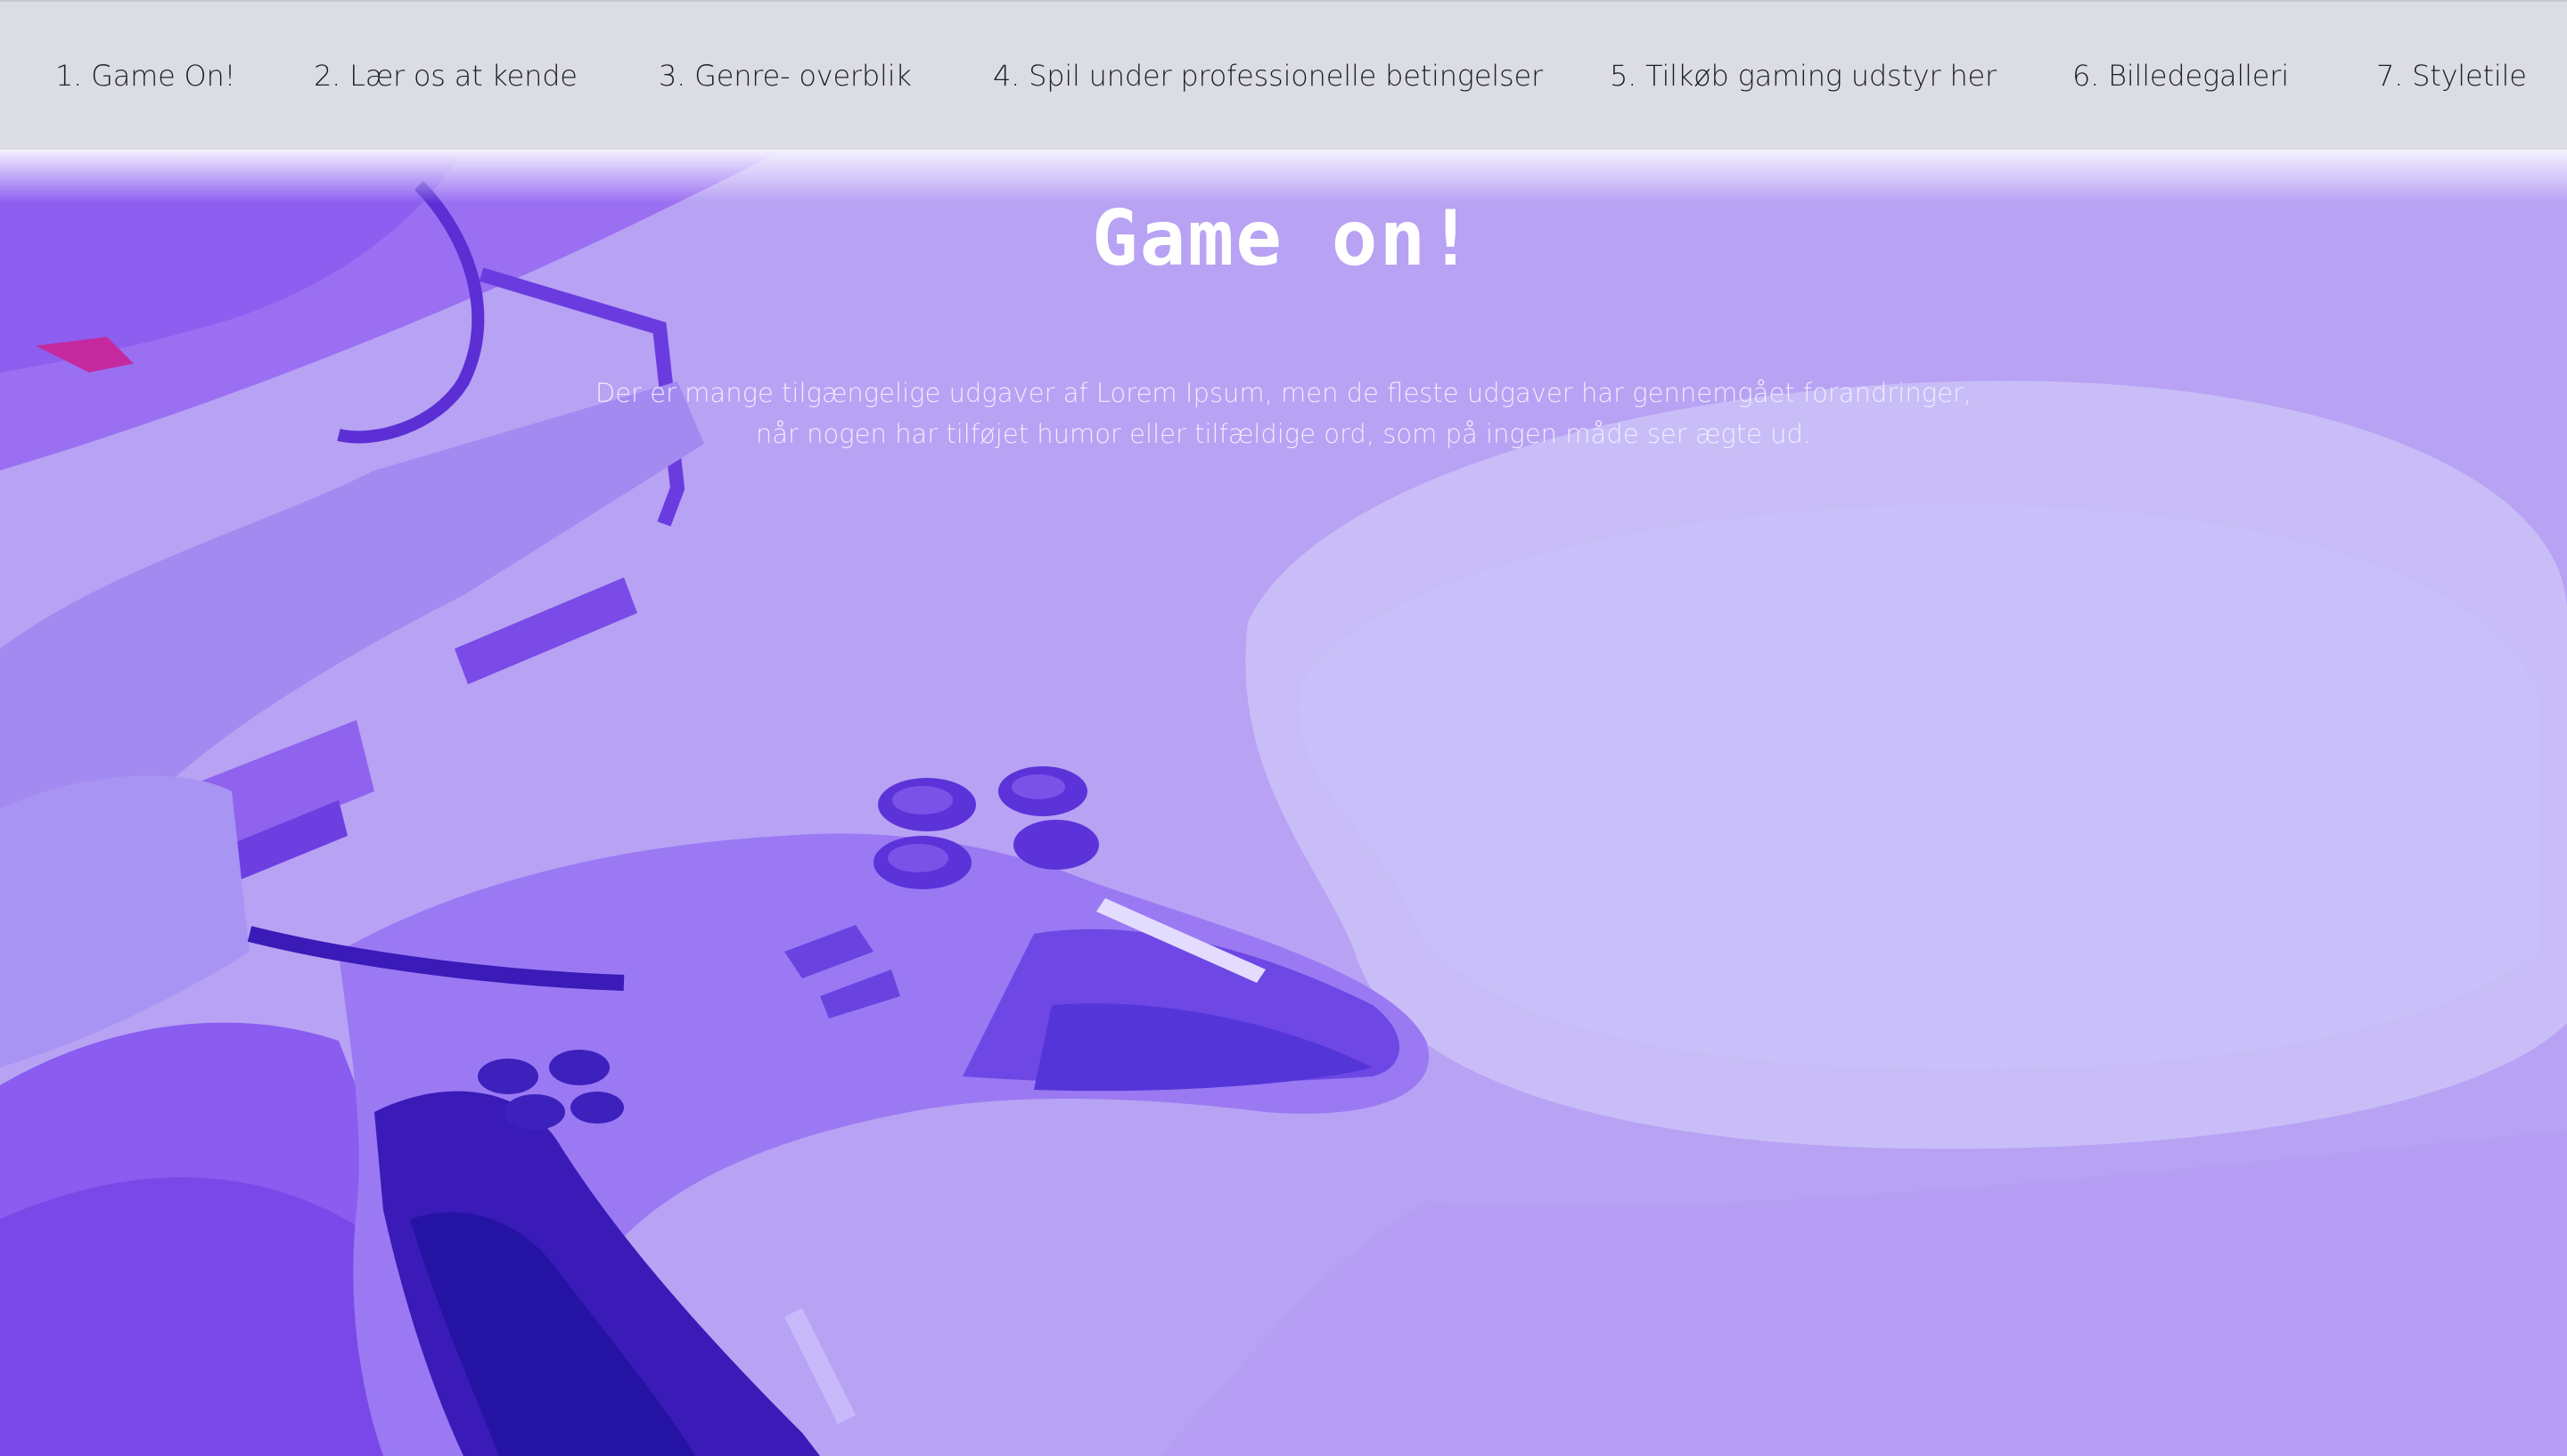  What do you see at coordinates (446, 76) in the screenshot?
I see `nav-item-about-us: 2. Lær os at kende` at bounding box center [446, 76].